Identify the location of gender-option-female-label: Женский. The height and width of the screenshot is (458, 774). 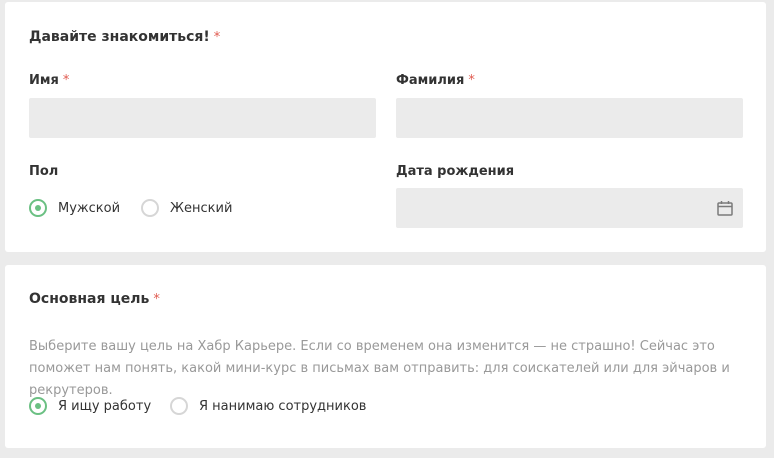
(201, 208).